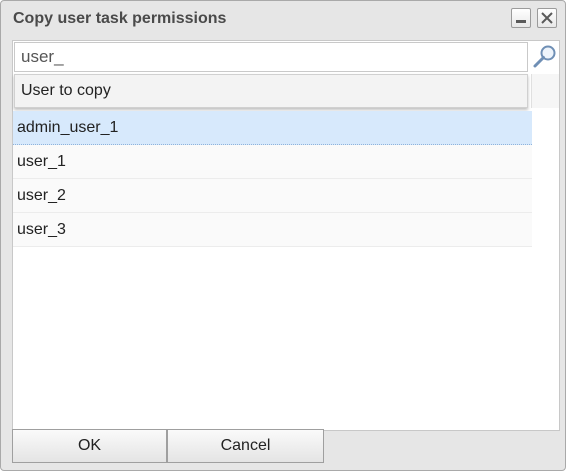  Describe the element at coordinates (521, 18) in the screenshot. I see `minimize-button` at that location.